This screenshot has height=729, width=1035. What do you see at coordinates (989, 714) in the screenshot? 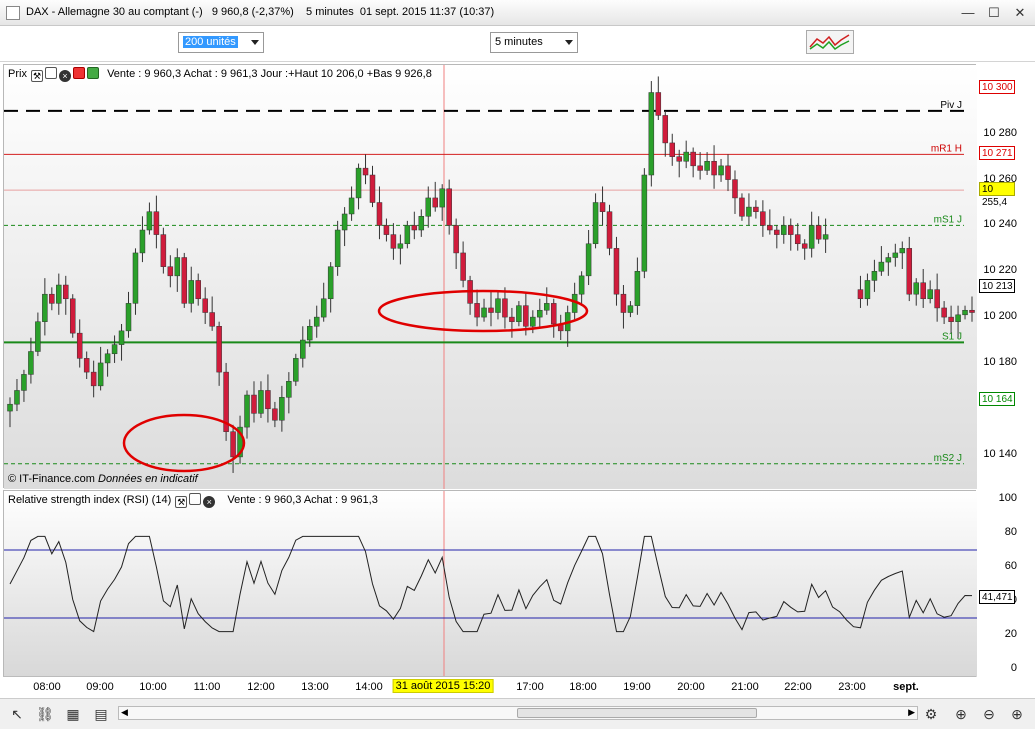
I see `zoom-out-icon: ⊖` at bounding box center [989, 714].